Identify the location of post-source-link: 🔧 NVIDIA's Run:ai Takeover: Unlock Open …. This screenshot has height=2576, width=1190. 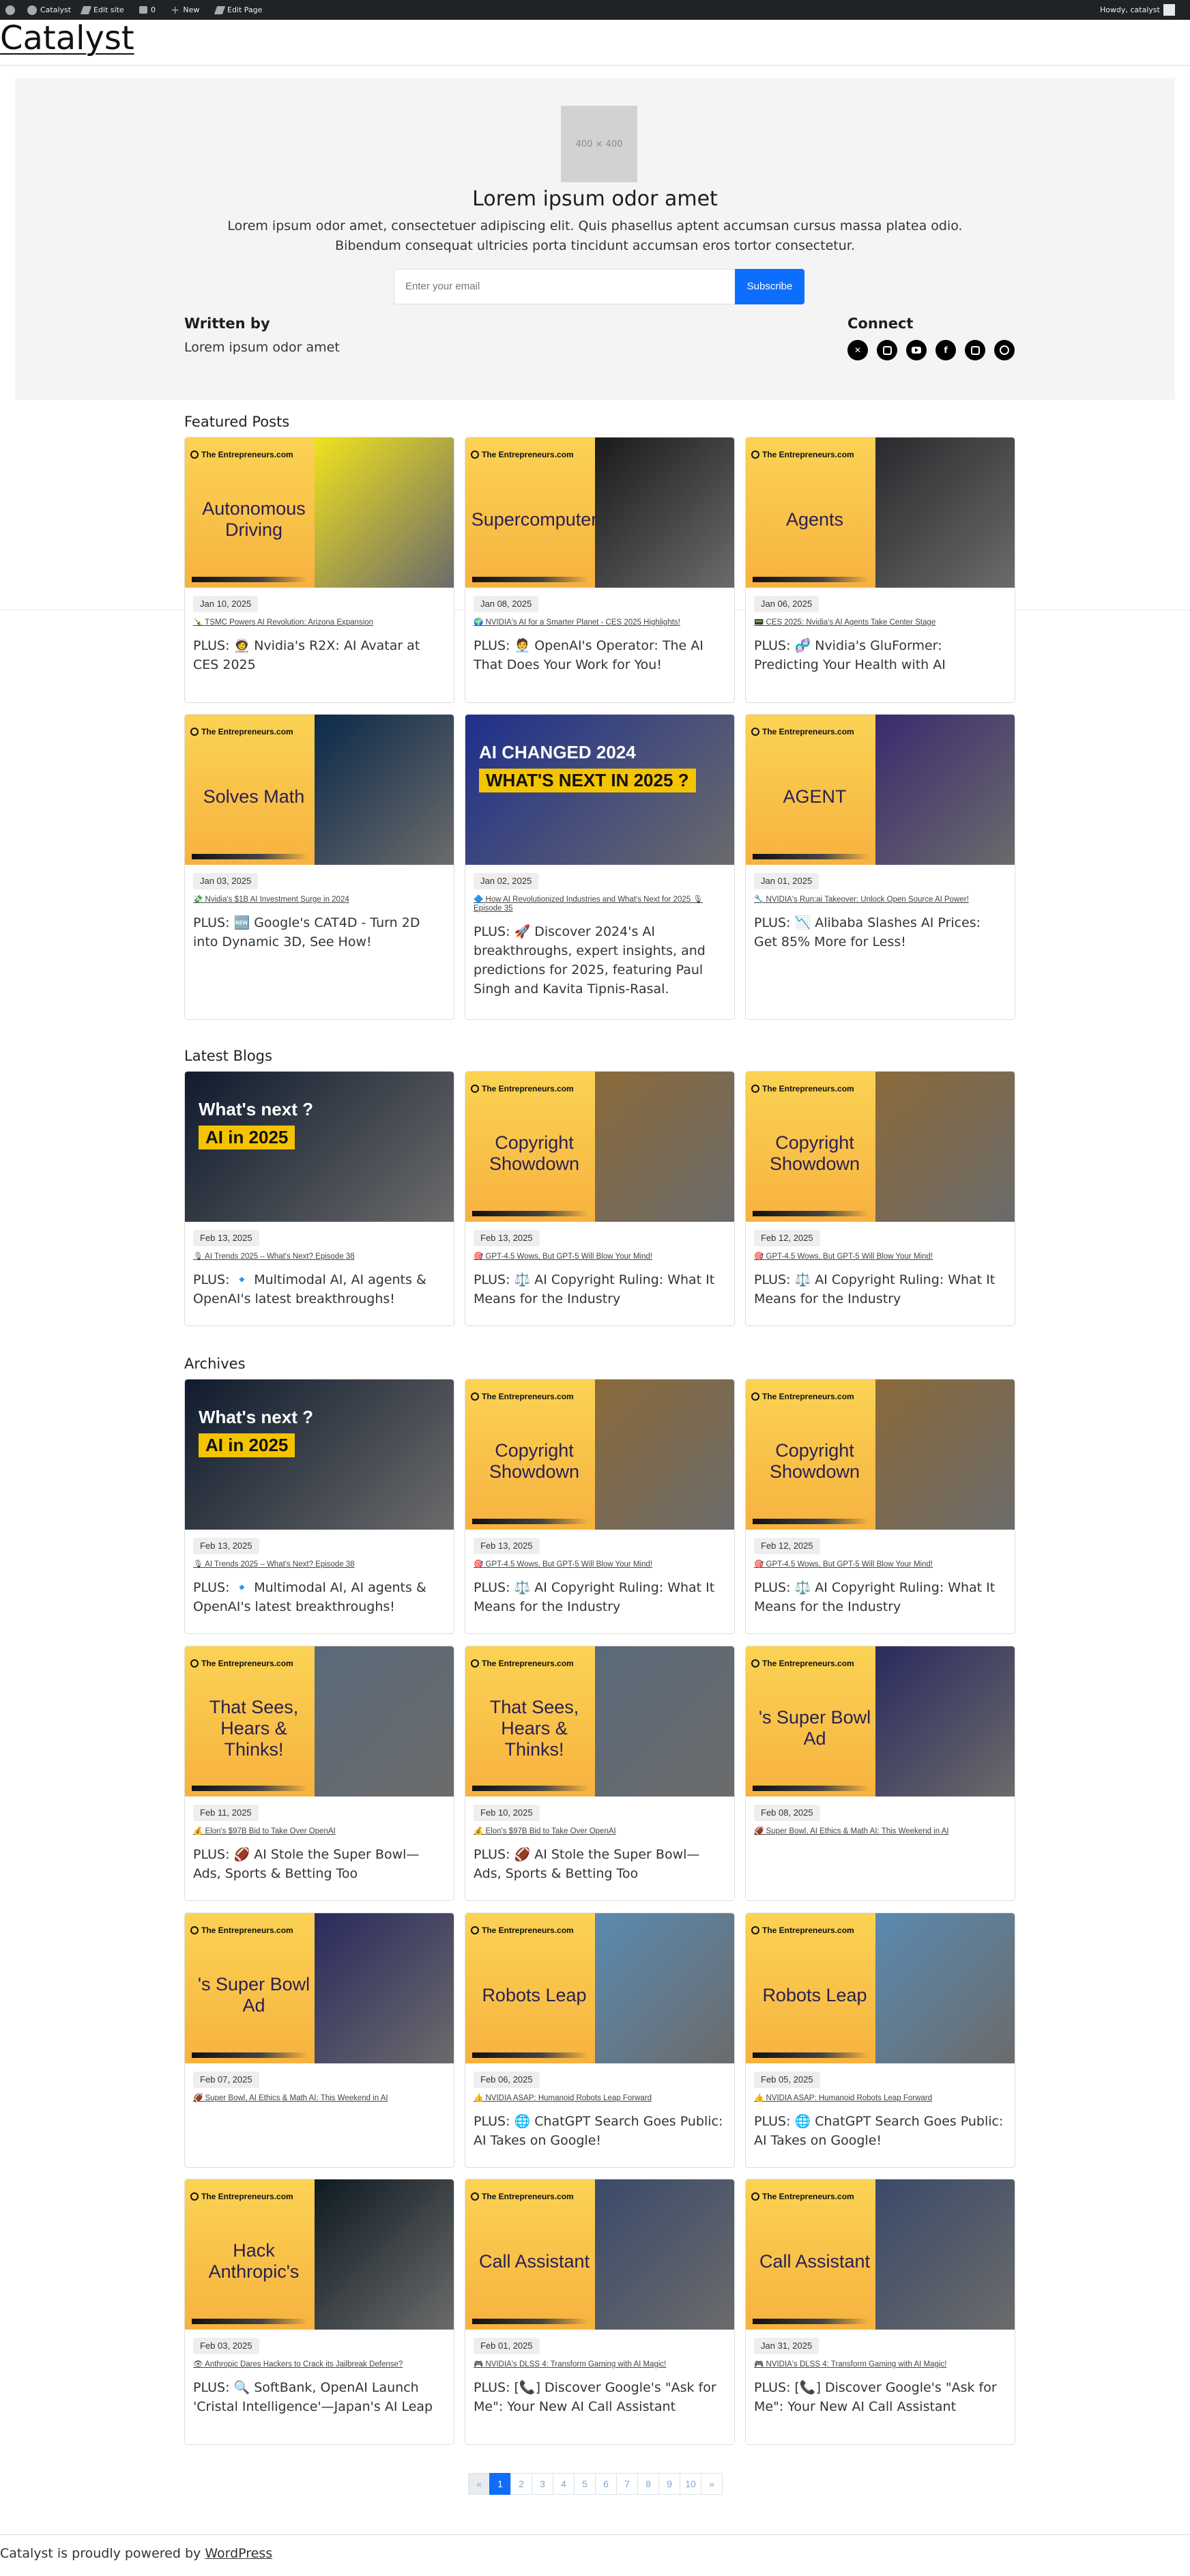
(880, 900).